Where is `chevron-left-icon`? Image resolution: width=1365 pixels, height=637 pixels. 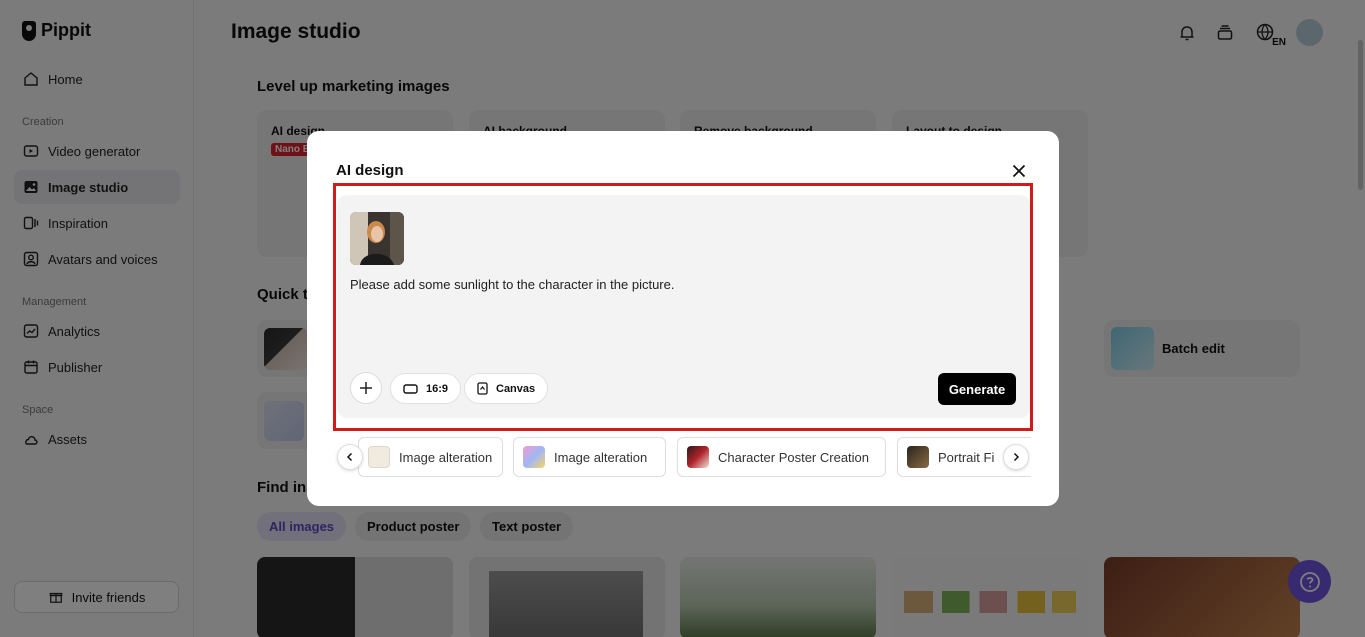 chevron-left-icon is located at coordinates (349, 457).